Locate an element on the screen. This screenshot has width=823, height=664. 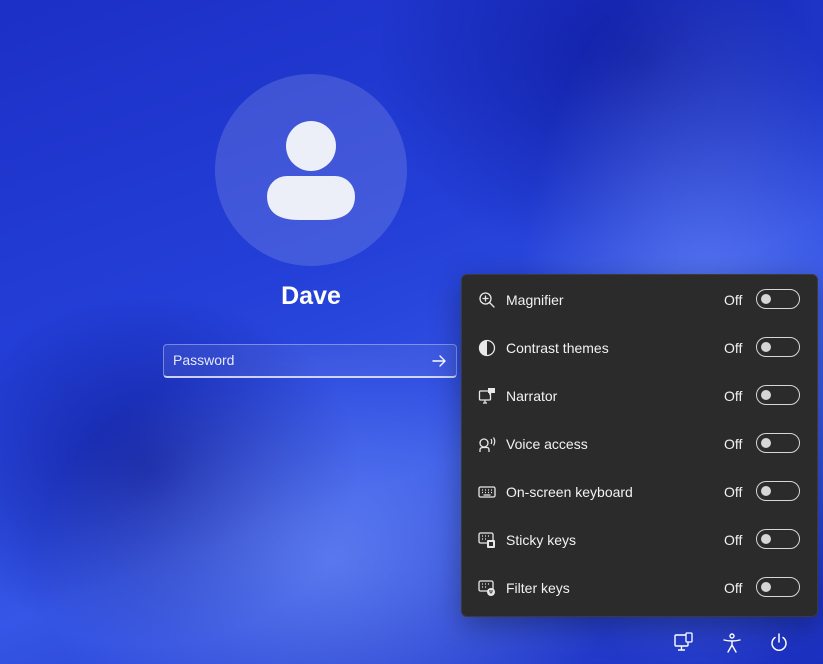
keyboard-icon is located at coordinates (487, 492).